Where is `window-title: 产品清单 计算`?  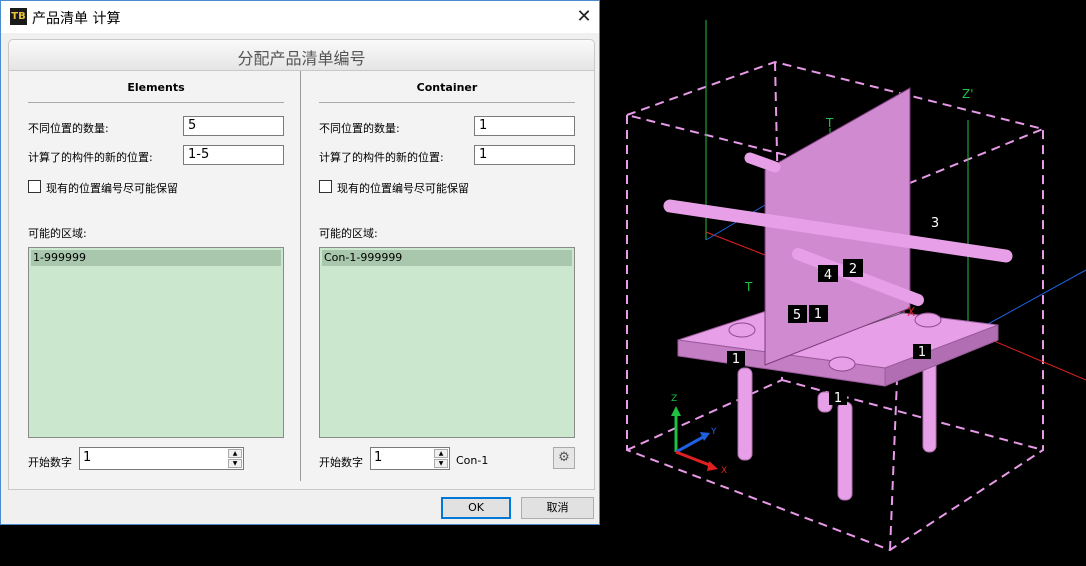
window-title: 产品清单 计算 is located at coordinates (76, 19).